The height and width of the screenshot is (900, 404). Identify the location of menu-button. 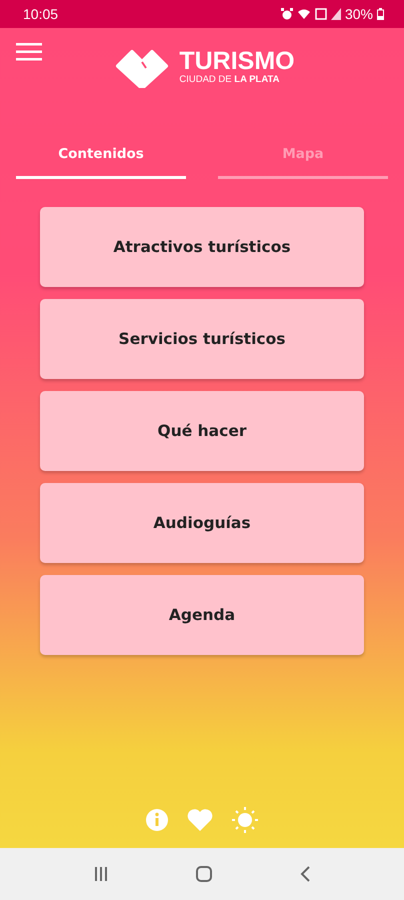
(29, 52).